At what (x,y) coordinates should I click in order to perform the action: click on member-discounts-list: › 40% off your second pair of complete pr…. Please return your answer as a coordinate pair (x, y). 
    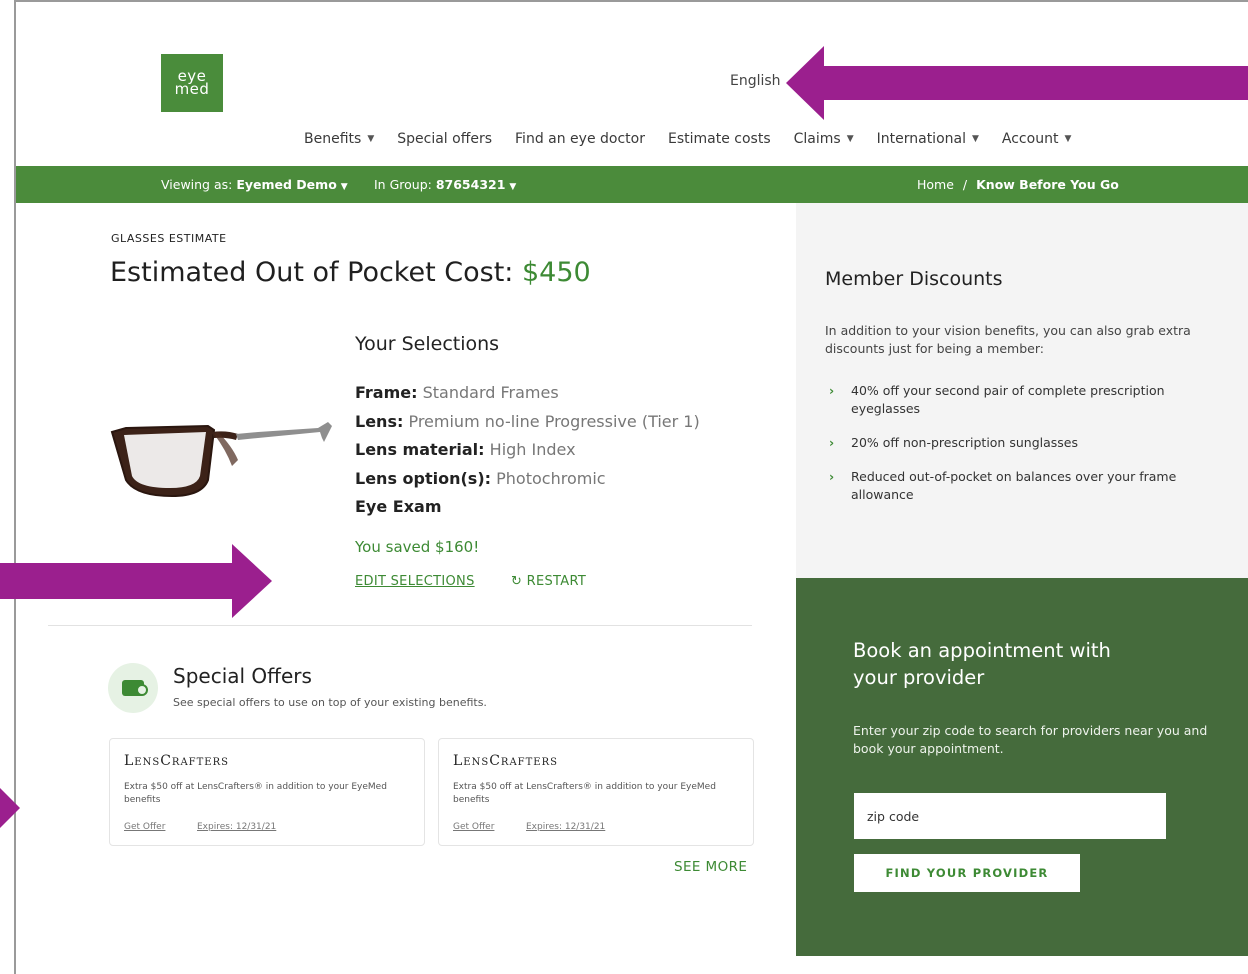
    Looking at the image, I should click on (1026, 451).